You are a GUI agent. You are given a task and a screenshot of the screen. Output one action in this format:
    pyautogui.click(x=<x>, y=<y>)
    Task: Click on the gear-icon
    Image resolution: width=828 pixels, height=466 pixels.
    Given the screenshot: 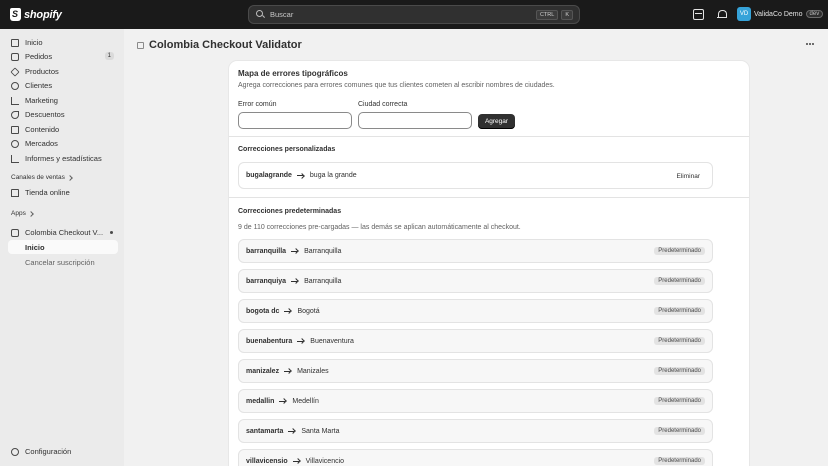 What is the action you would take?
    pyautogui.click(x=15, y=451)
    